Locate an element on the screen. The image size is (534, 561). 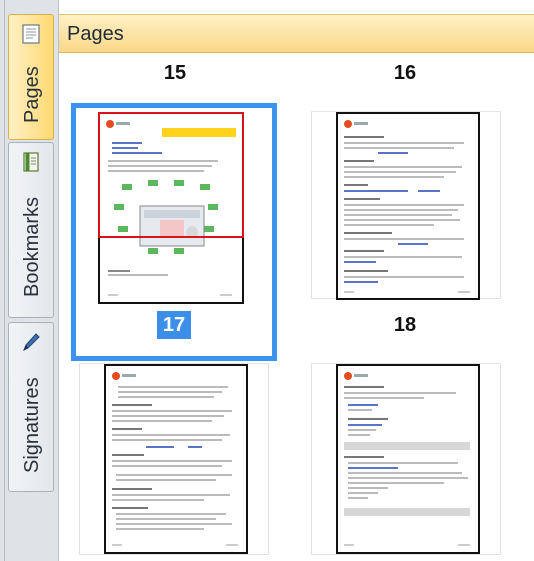
tab-bookmarks-label: Bookmarks is located at coordinates (32, 247).